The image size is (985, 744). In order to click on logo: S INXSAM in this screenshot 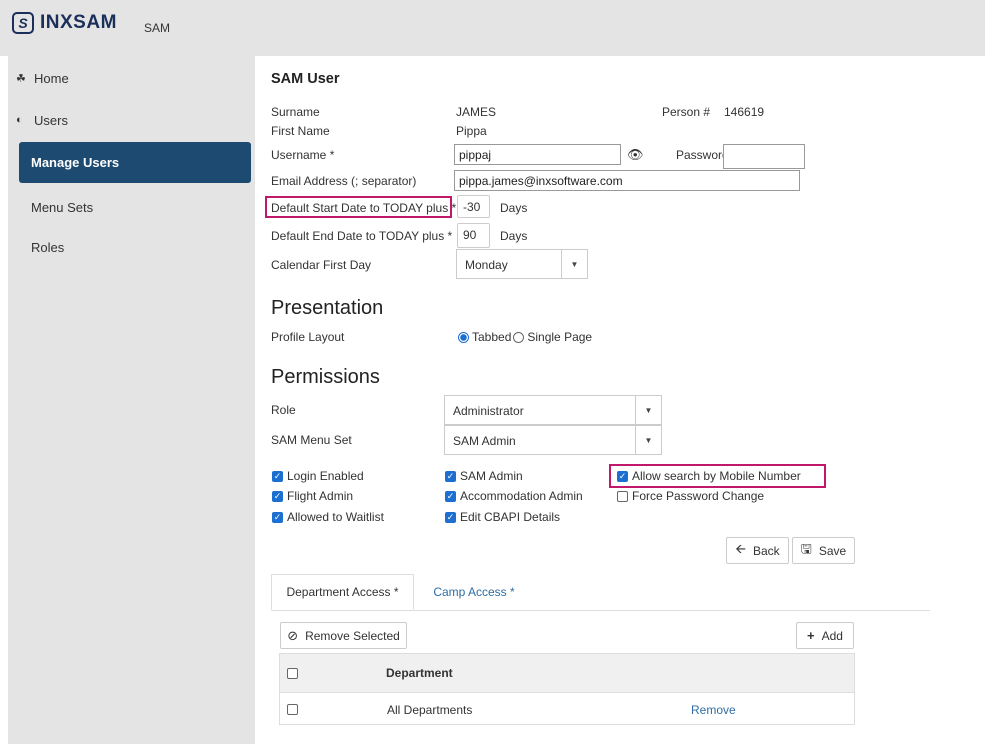, I will do `click(64, 23)`.